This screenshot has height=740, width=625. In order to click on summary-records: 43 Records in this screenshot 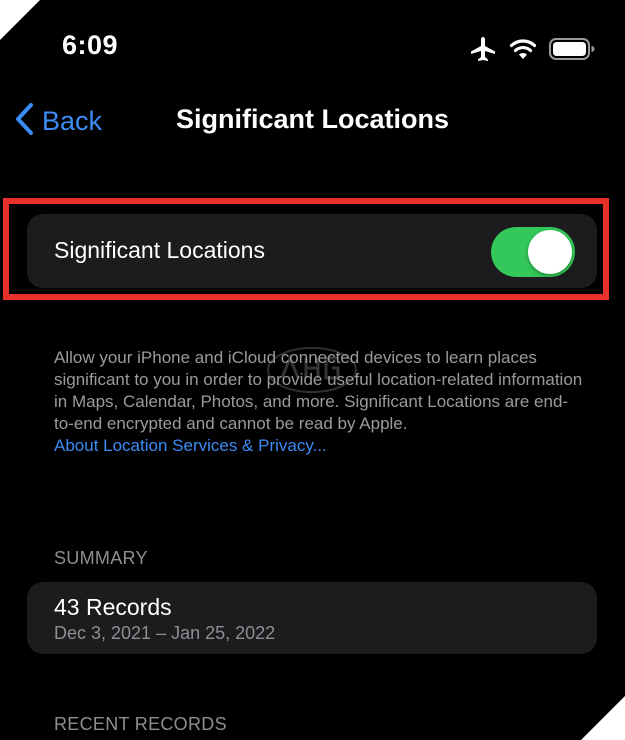, I will do `click(113, 607)`.